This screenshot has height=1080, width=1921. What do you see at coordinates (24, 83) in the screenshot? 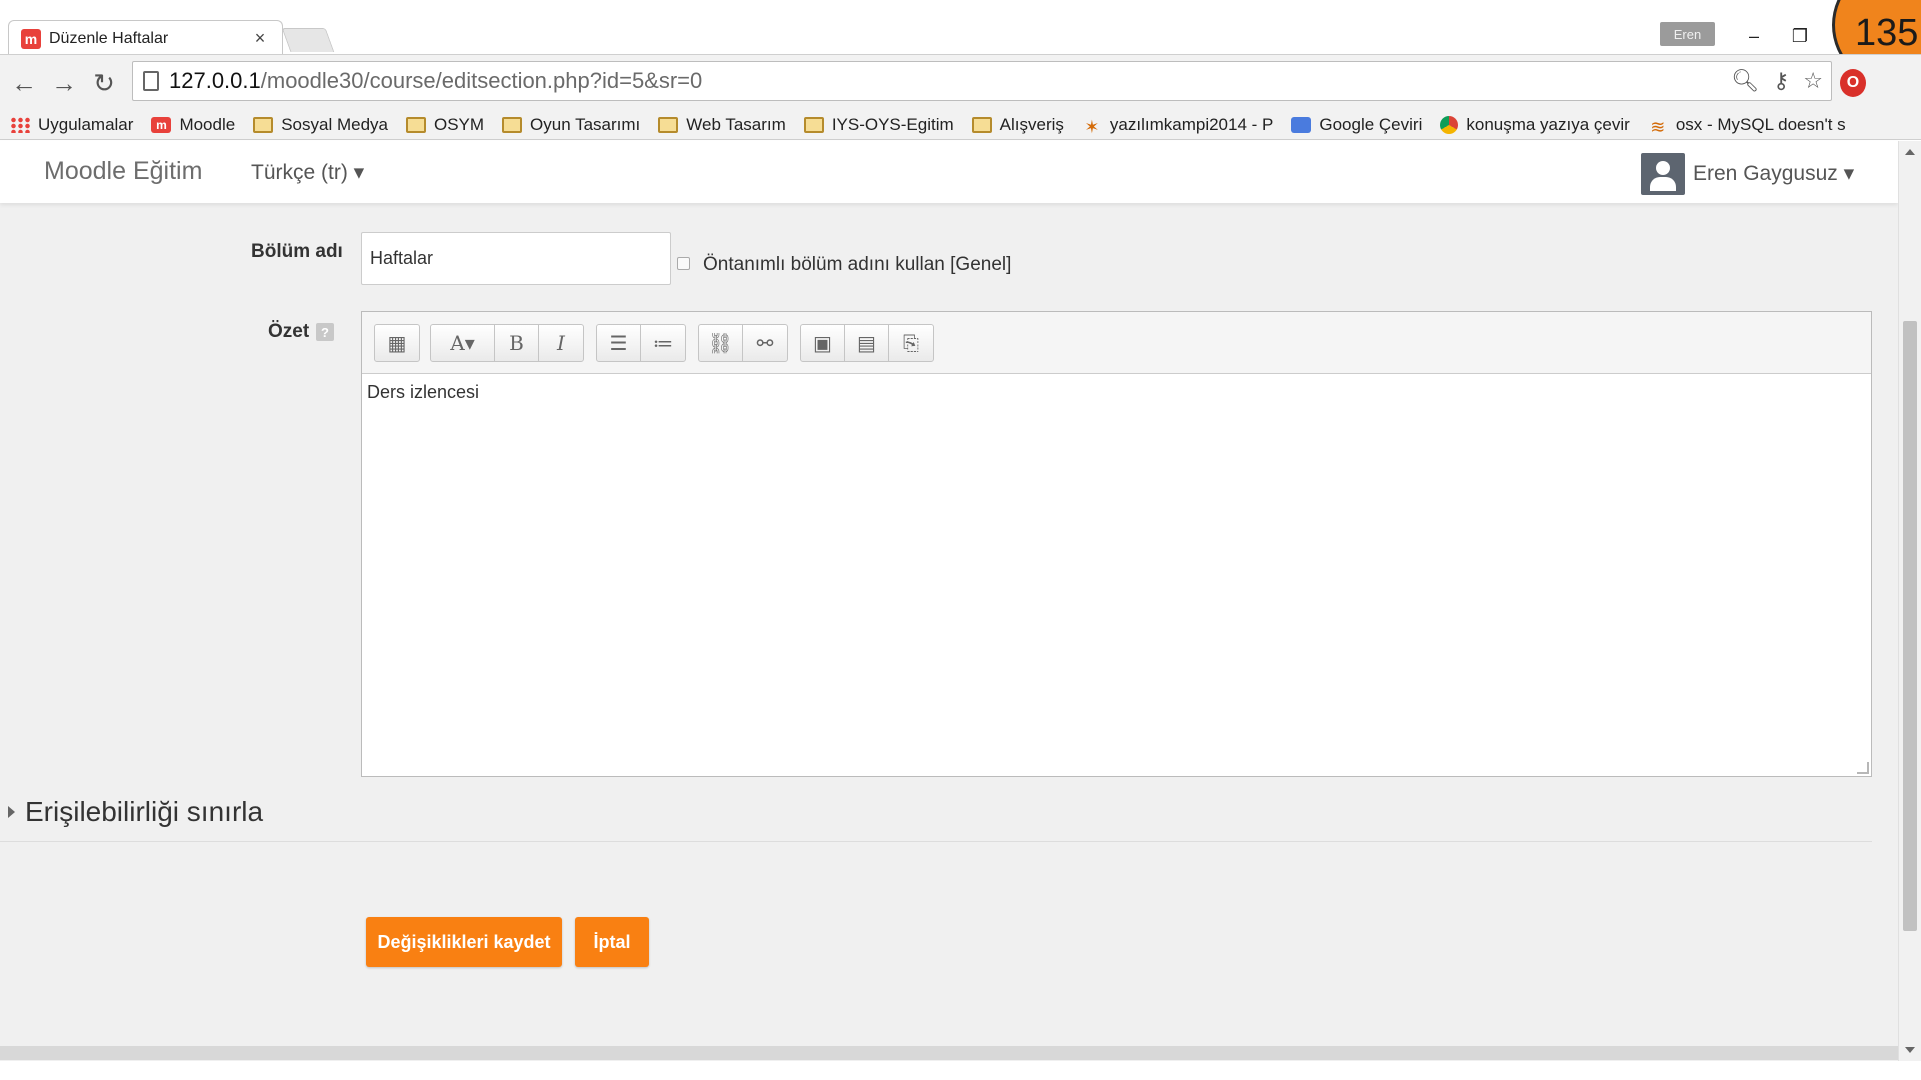
I see `back-arrow-icon: ←` at bounding box center [24, 83].